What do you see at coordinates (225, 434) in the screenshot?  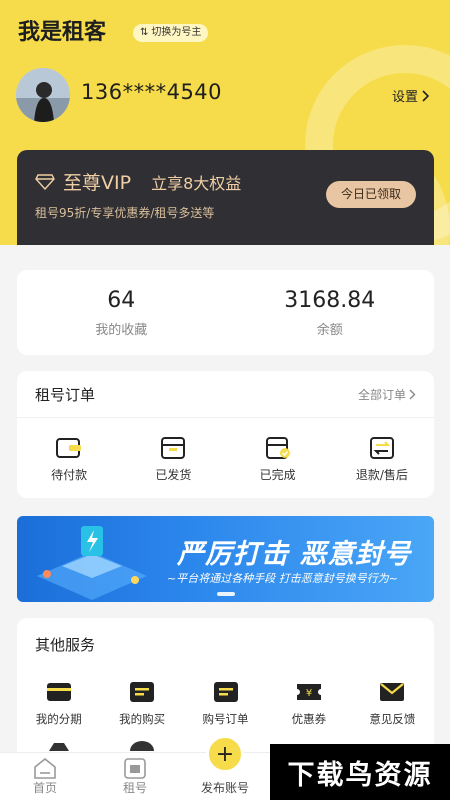 I see `orders-card: 租号订单 全部订单 待付款 已发货 已完成 退款/售后` at bounding box center [225, 434].